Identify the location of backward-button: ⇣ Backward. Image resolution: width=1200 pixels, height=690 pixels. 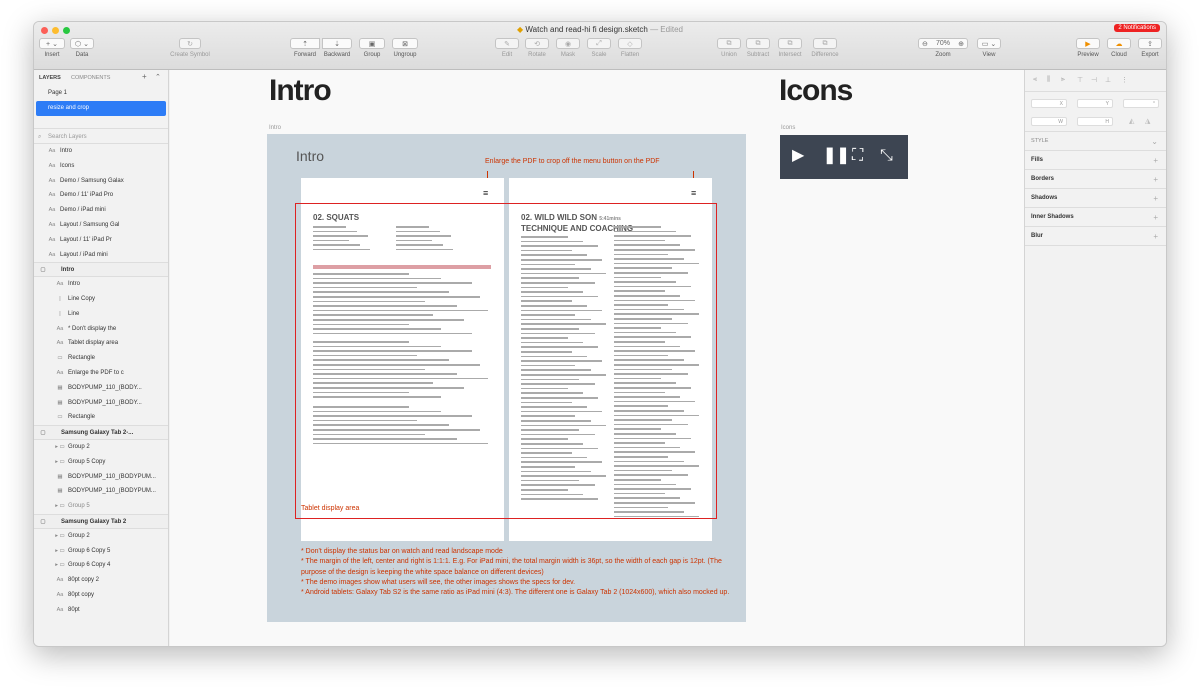
(337, 48).